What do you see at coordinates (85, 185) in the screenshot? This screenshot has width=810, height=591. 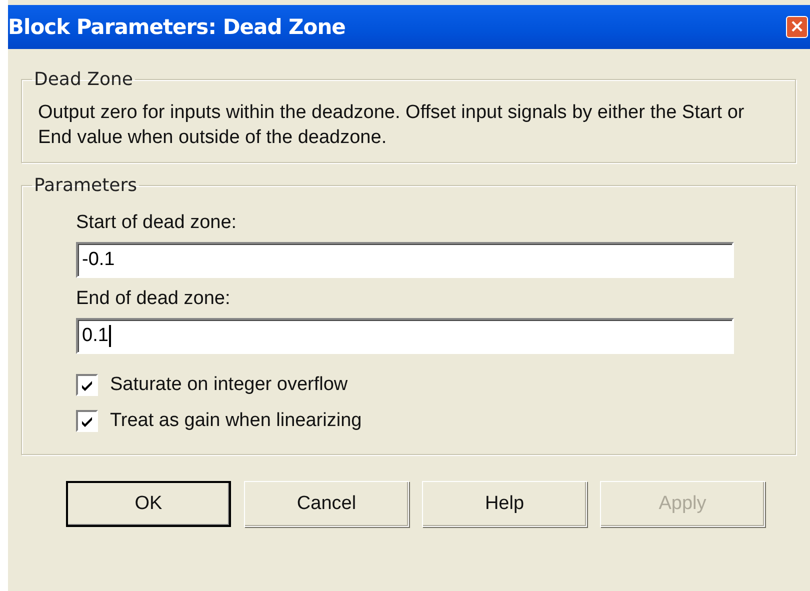 I see `group-title: Parameters` at bounding box center [85, 185].